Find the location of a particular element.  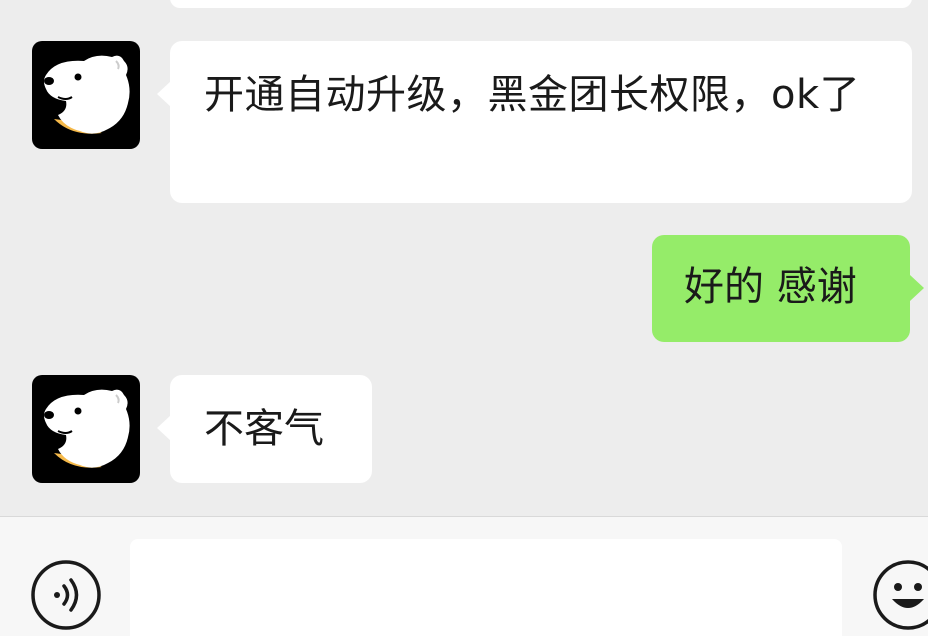

message-text: 好的 感谢 is located at coordinates (770, 287).